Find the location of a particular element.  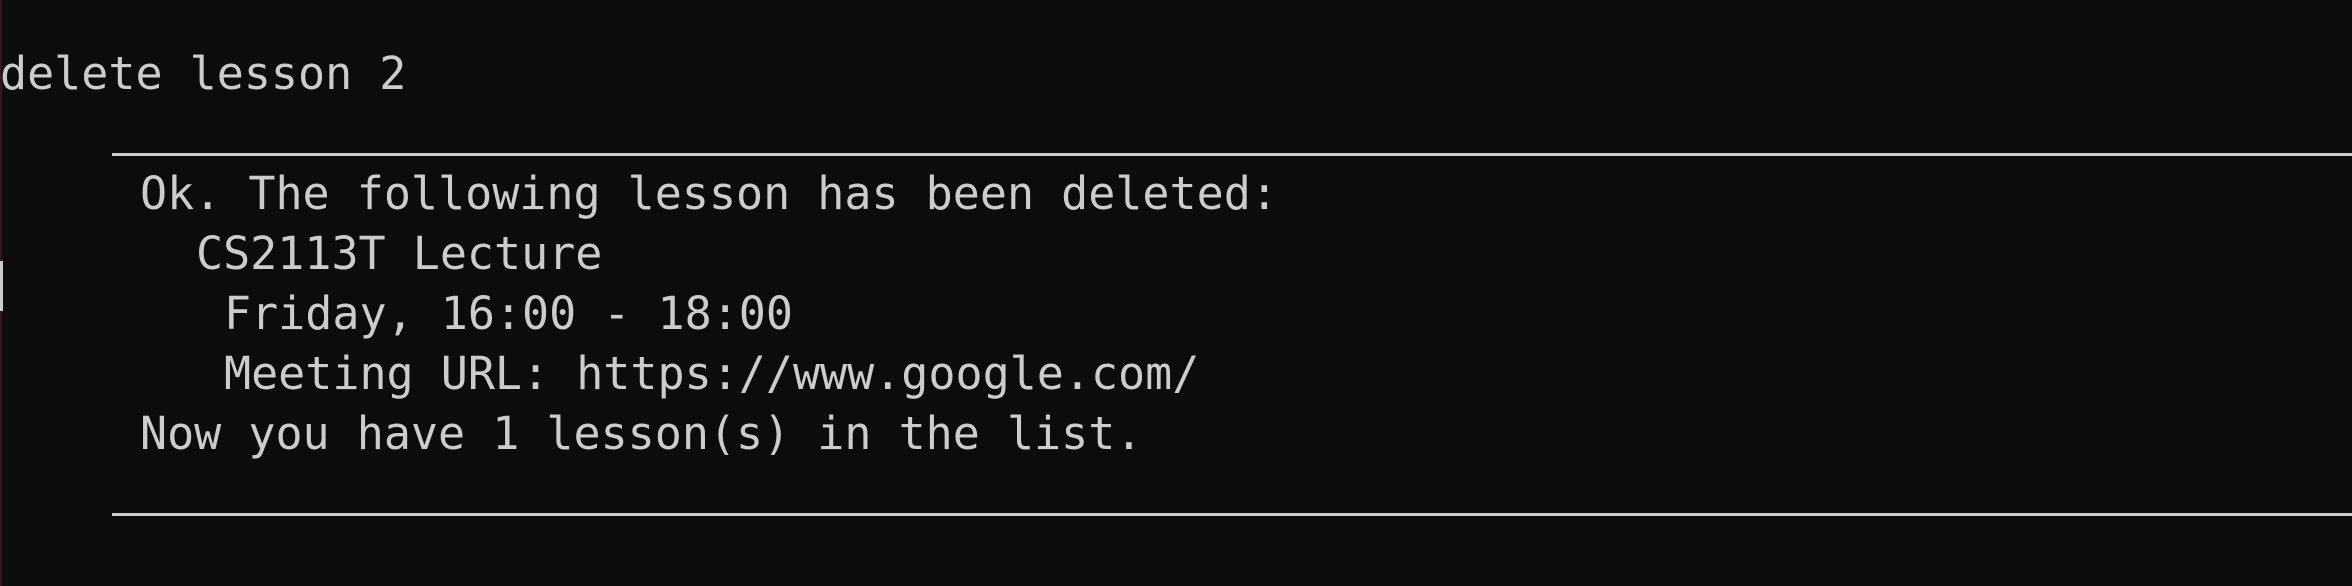

command-input-line: delete lesson 2 is located at coordinates (203, 73).